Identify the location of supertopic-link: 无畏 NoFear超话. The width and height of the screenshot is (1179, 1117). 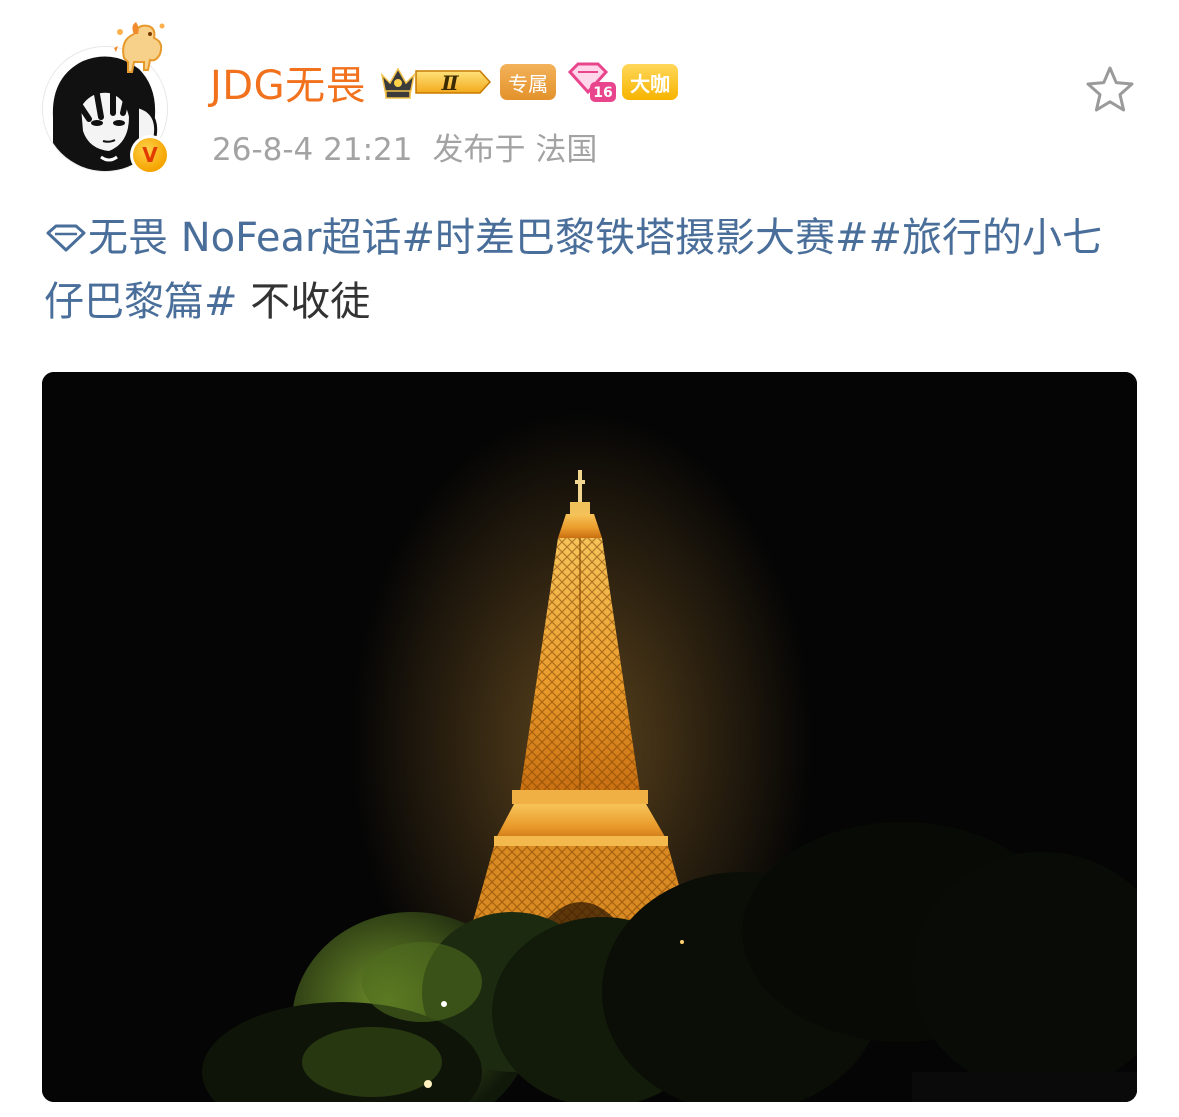
(245, 238).